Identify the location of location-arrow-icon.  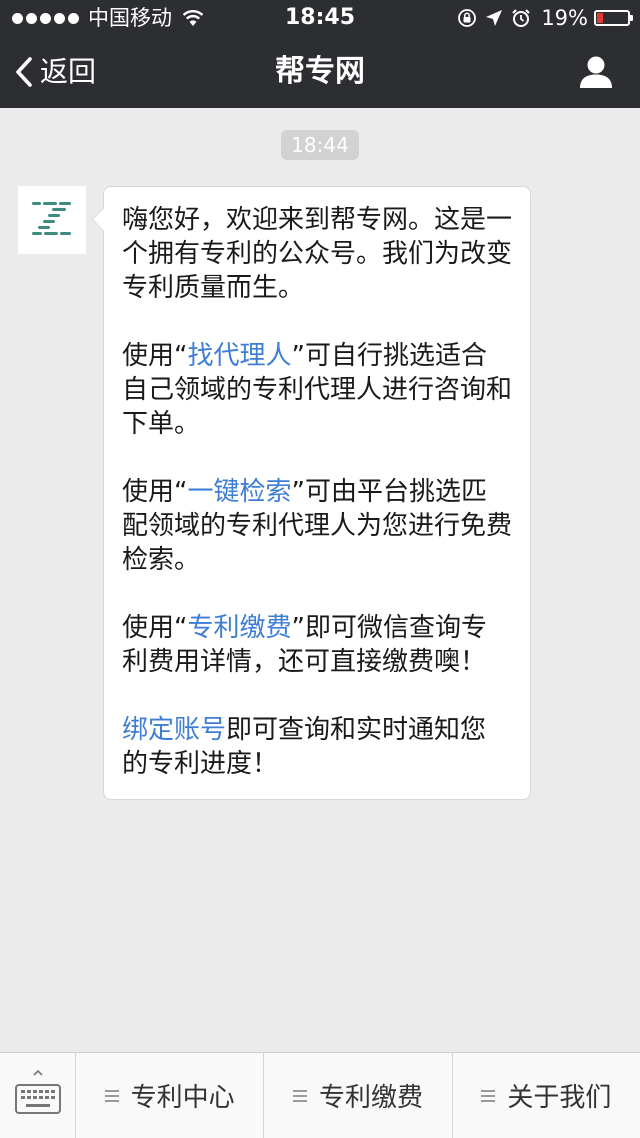
(494, 18).